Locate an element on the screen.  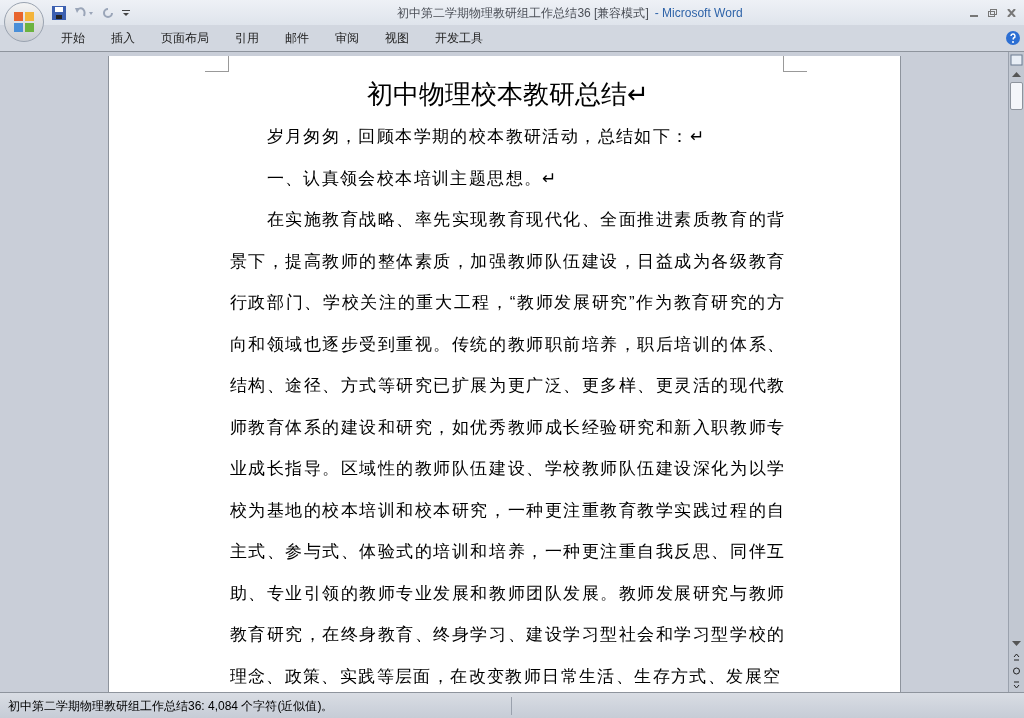
ruler-toggle-icon is located at coordinates (1016, 60).